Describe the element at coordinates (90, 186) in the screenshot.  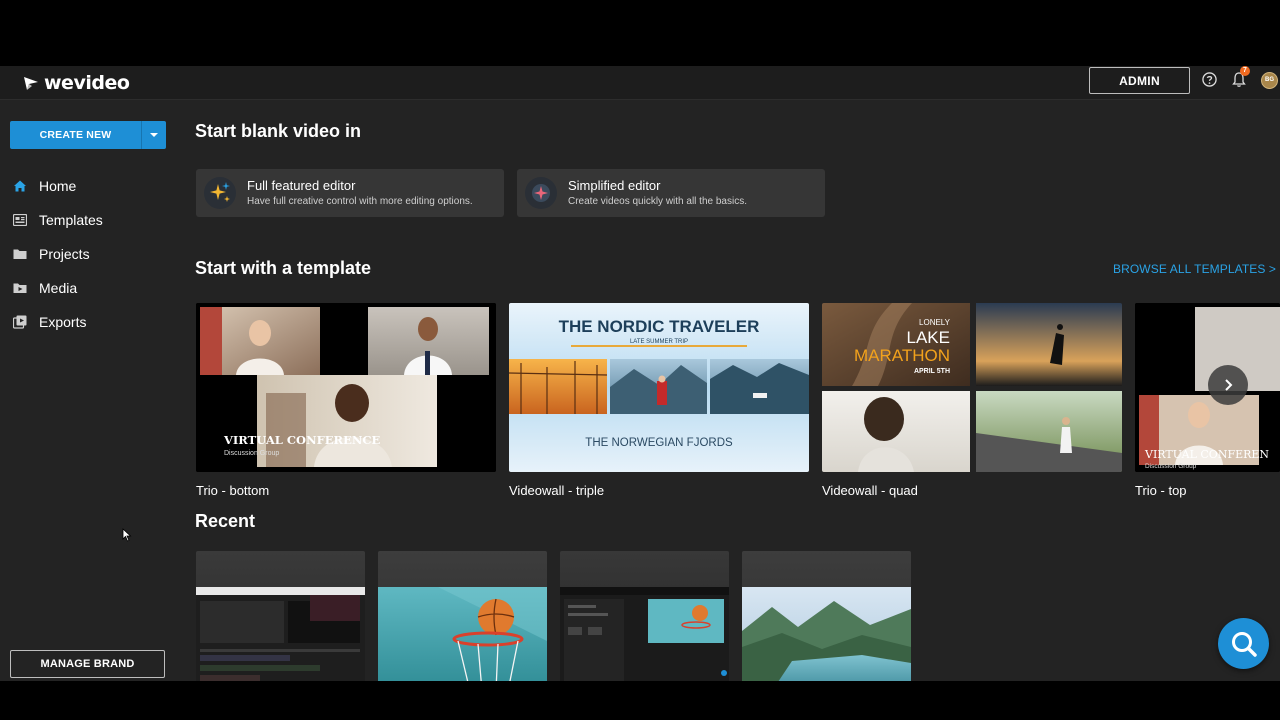
I see `sidebar-item-home: Home` at that location.